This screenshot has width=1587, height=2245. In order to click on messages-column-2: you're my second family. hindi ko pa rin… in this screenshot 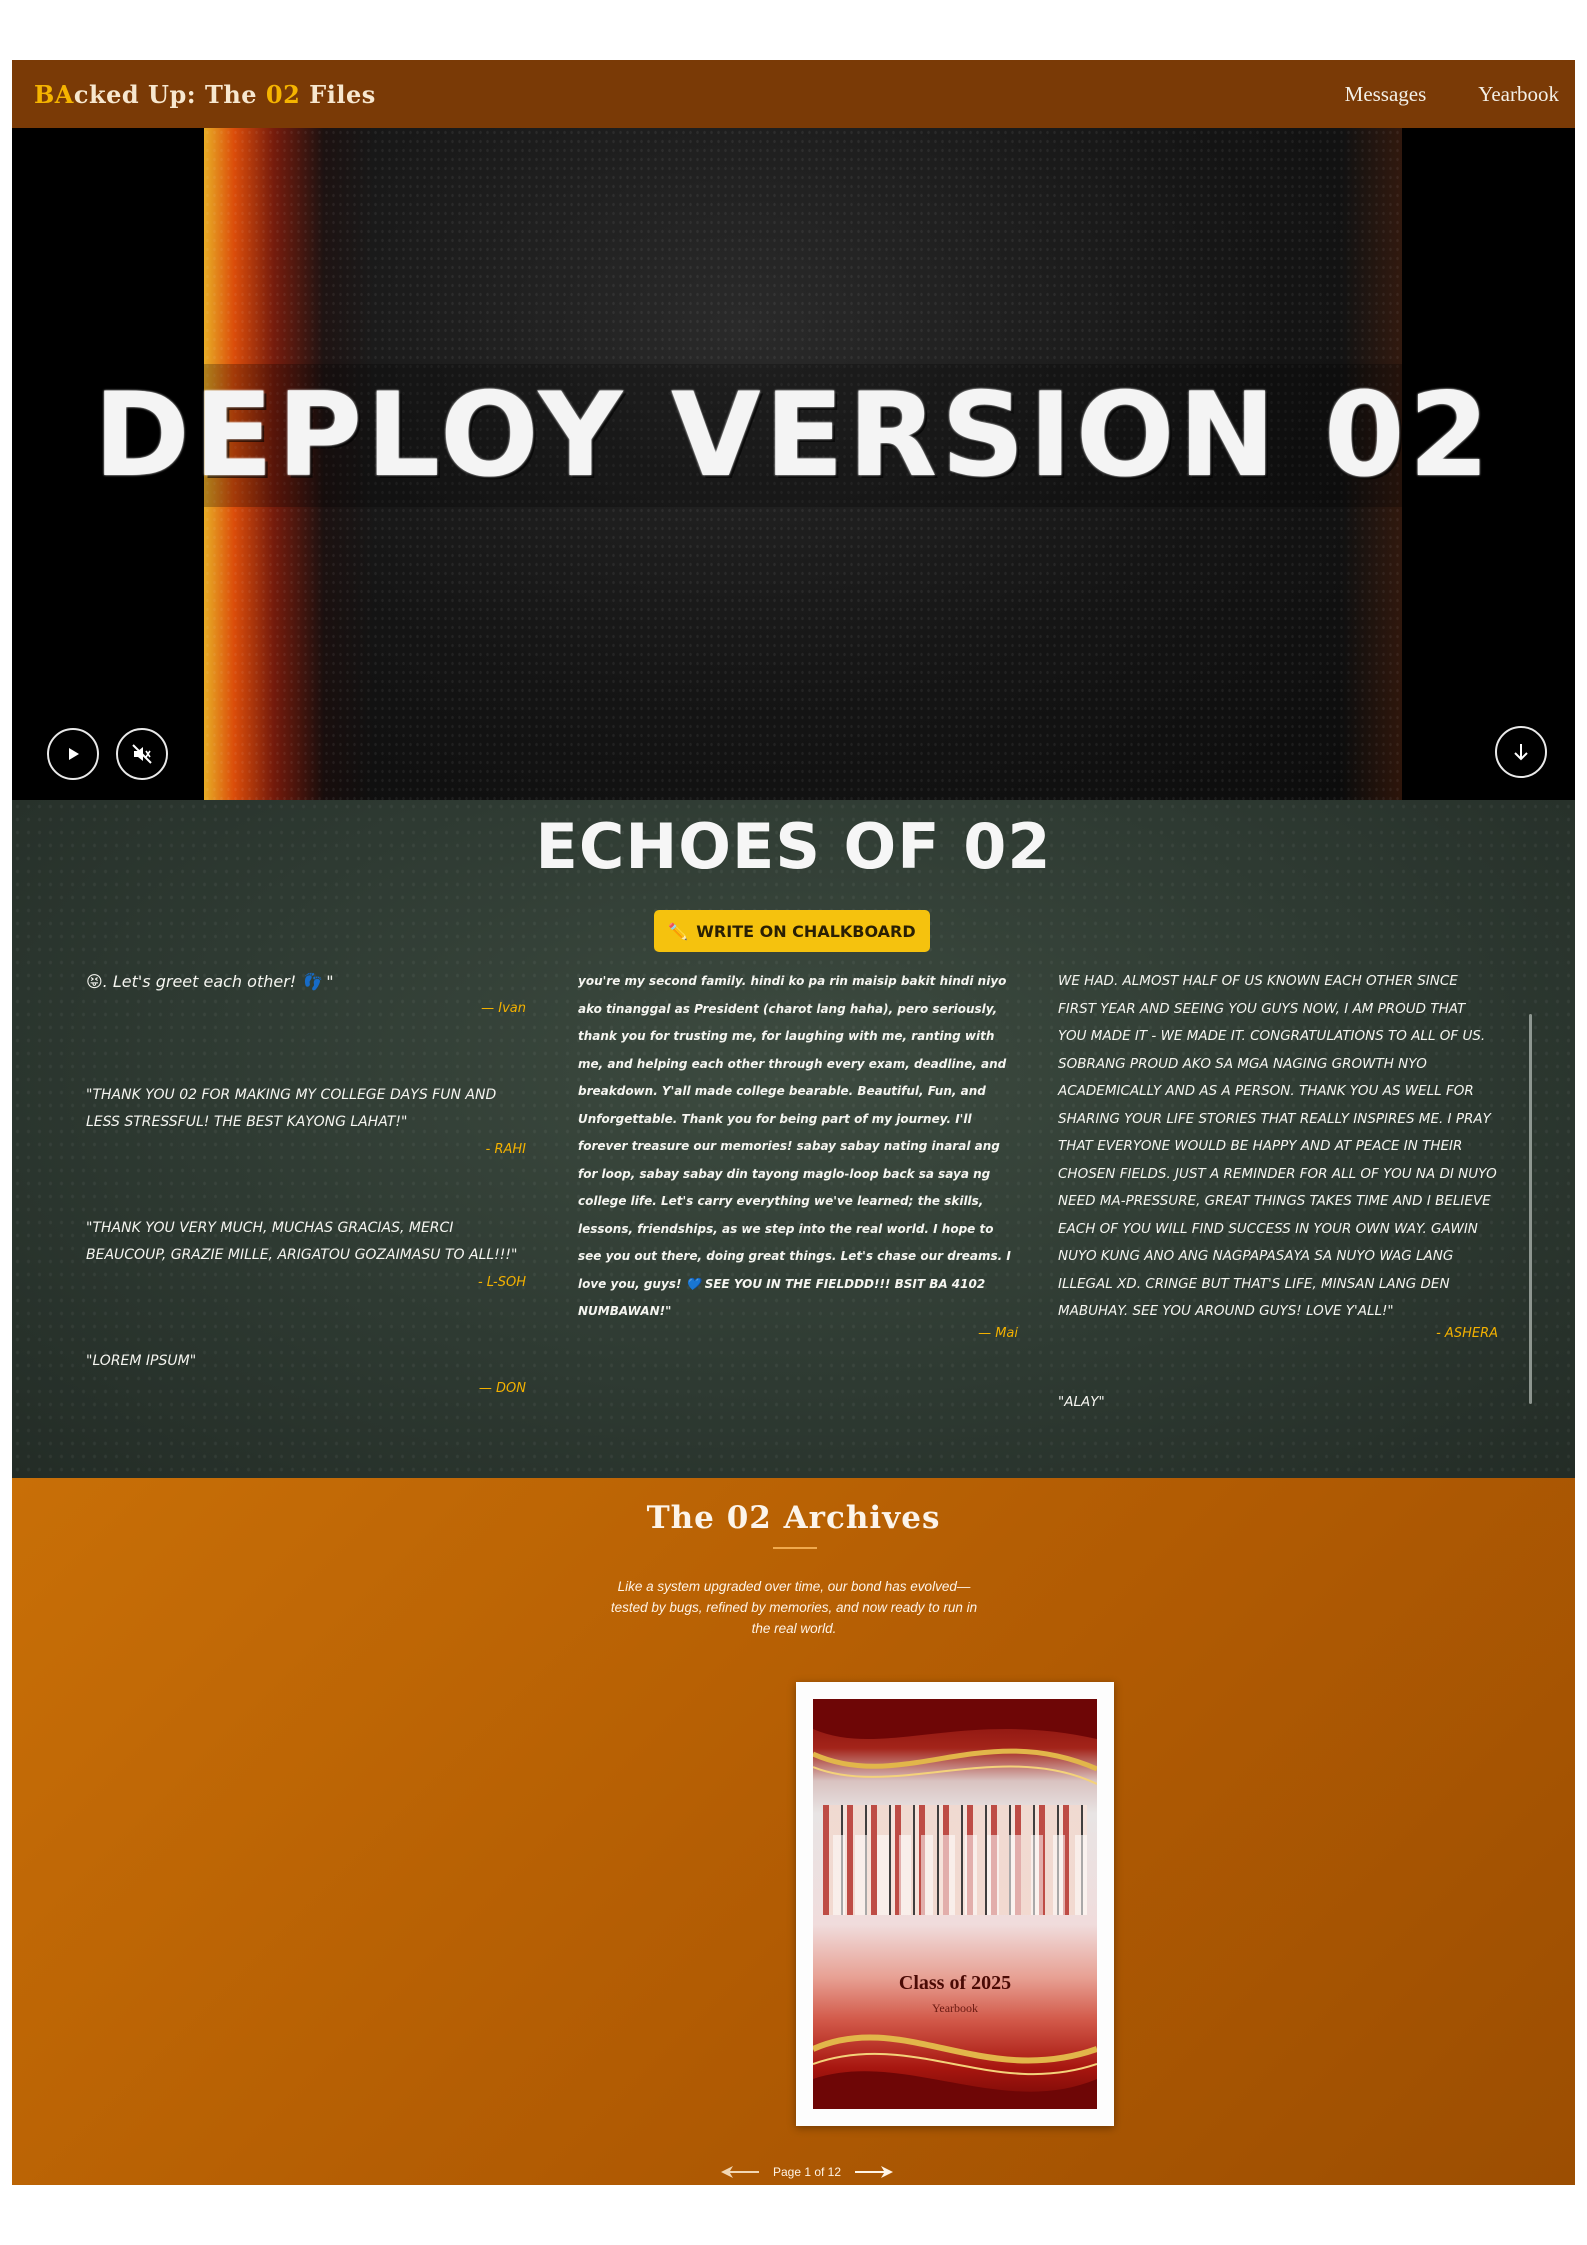, I will do `click(798, 1154)`.